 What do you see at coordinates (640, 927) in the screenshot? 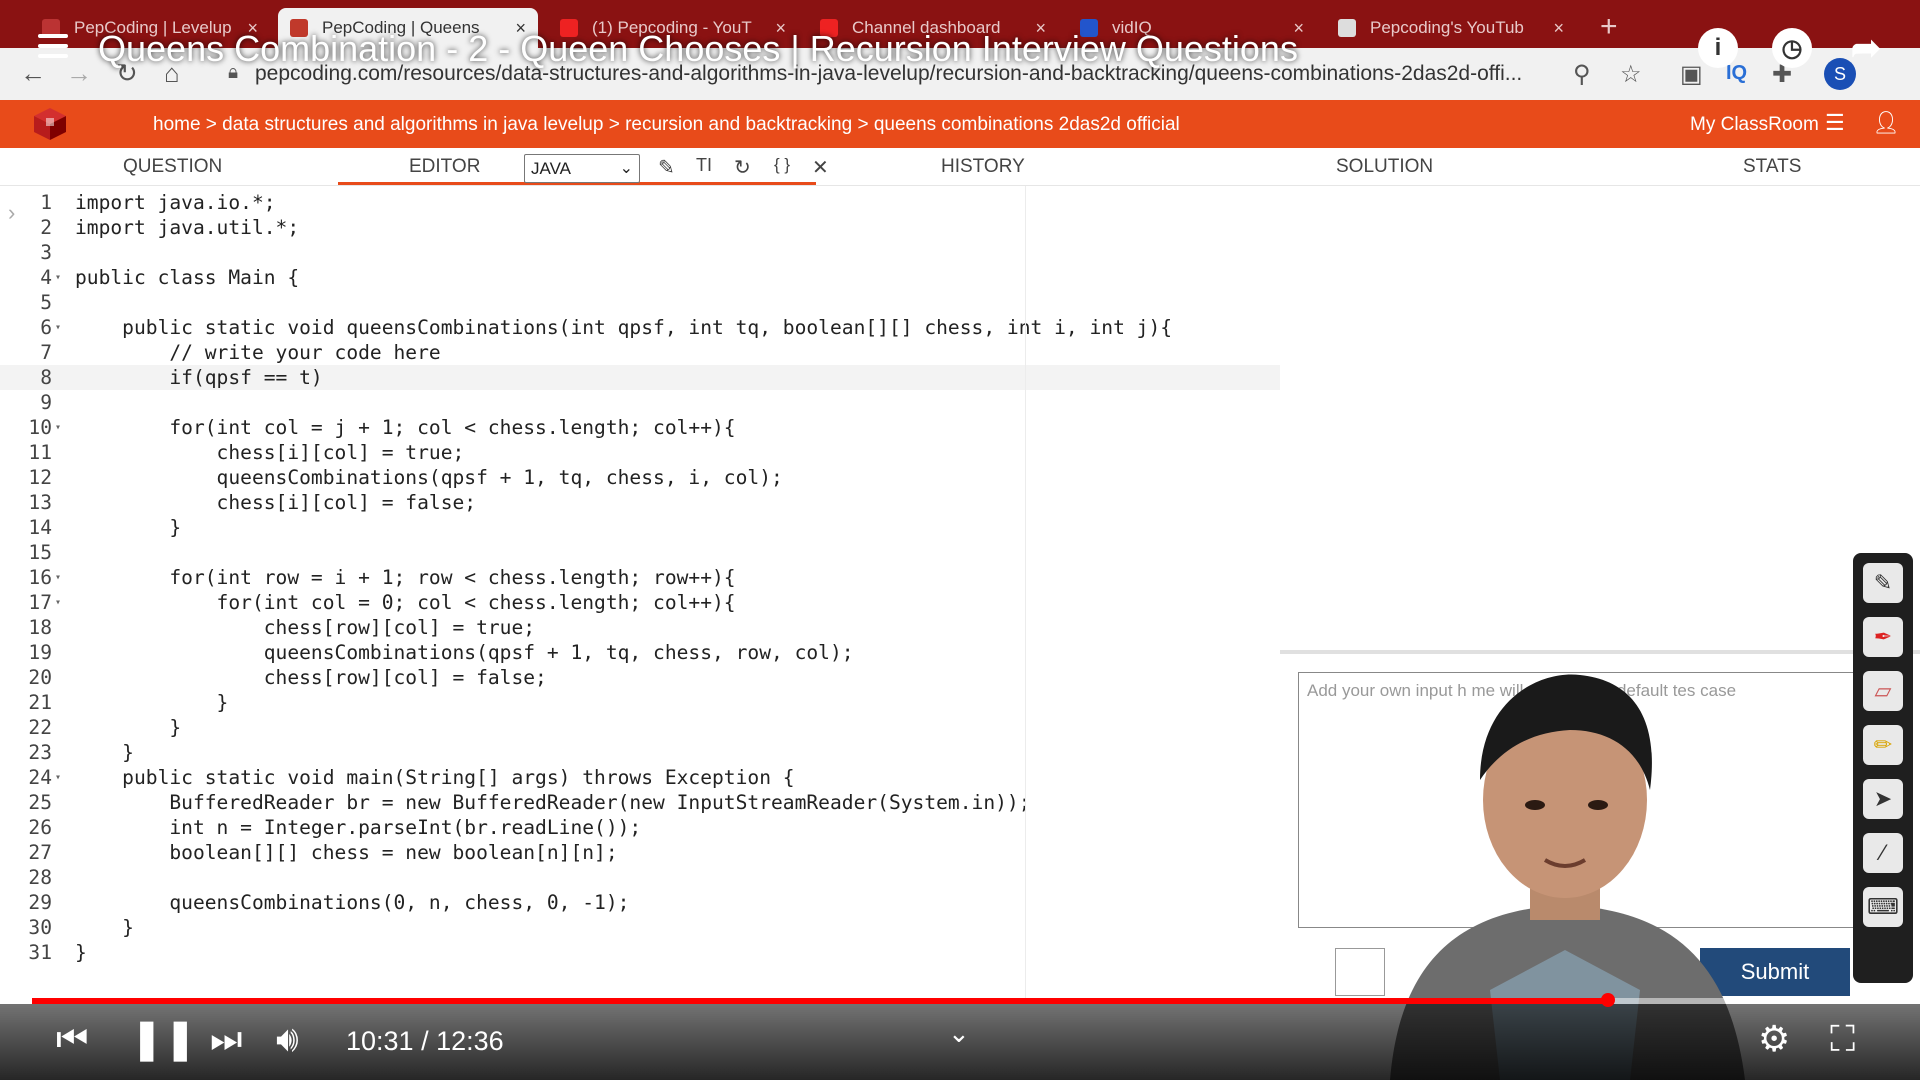
I see `code-line: 30 }` at bounding box center [640, 927].